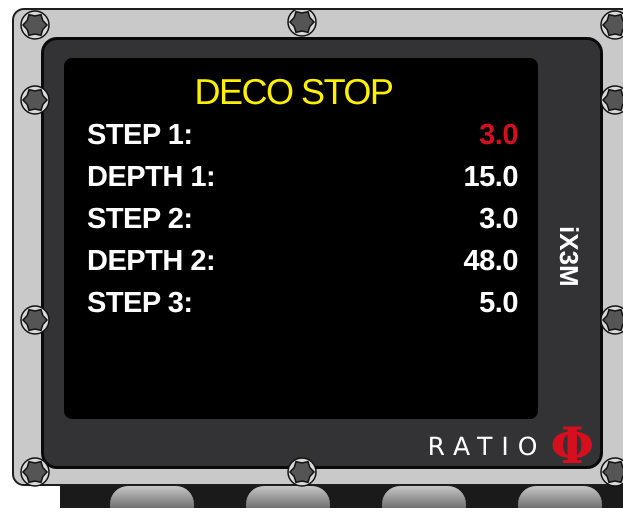 This screenshot has width=623, height=512. What do you see at coordinates (293, 92) in the screenshot?
I see `screen-title: DECO STOP` at bounding box center [293, 92].